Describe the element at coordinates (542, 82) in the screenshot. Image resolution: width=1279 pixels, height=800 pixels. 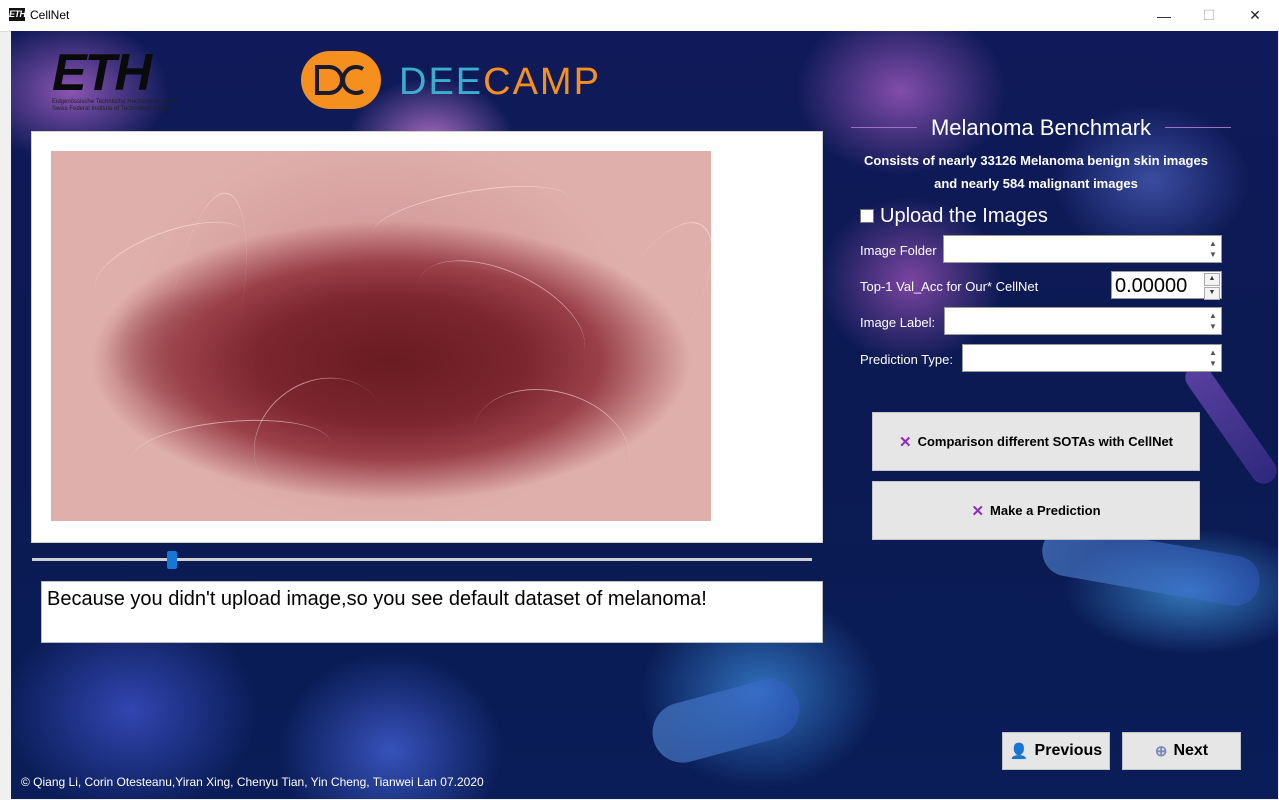
I see `deecamp-wordmark-camp: CAMP` at that location.